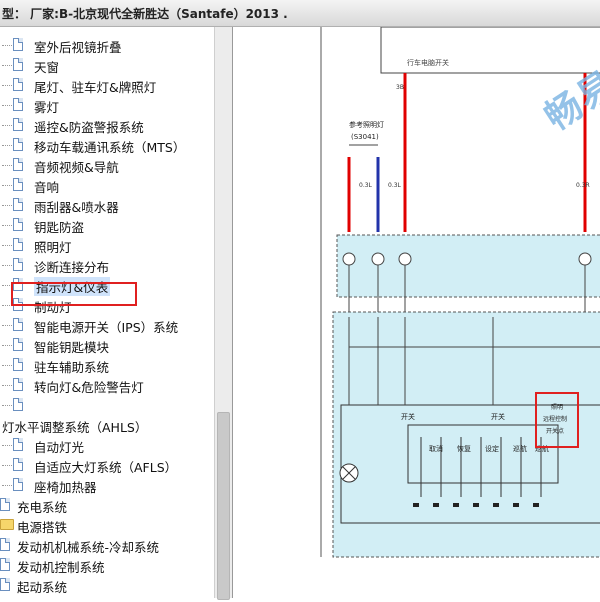 The image size is (600, 602). What do you see at coordinates (75, 427) in the screenshot?
I see `tree-item-label: 灯水平调整系统（AHLS）` at bounding box center [75, 427].